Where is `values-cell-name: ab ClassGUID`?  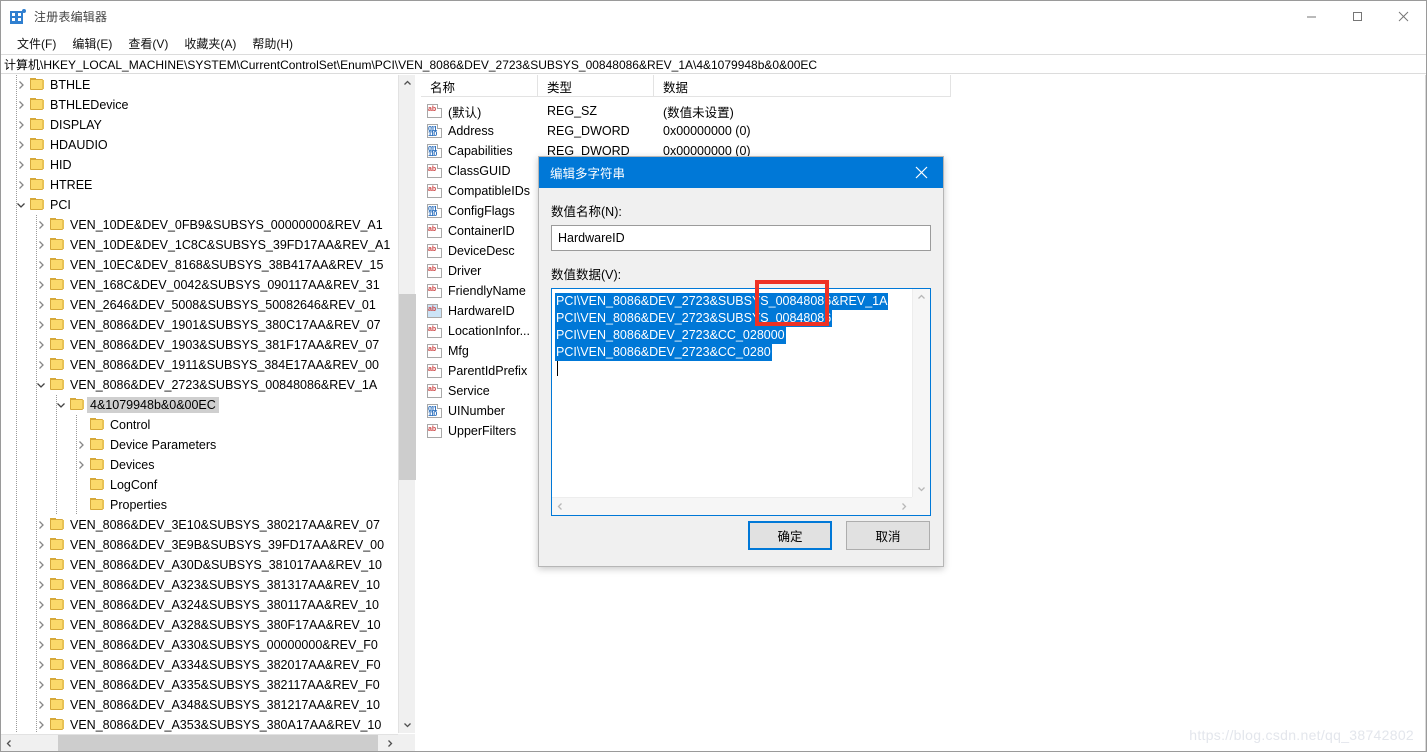 values-cell-name: ab ClassGUID is located at coordinates (479, 171).